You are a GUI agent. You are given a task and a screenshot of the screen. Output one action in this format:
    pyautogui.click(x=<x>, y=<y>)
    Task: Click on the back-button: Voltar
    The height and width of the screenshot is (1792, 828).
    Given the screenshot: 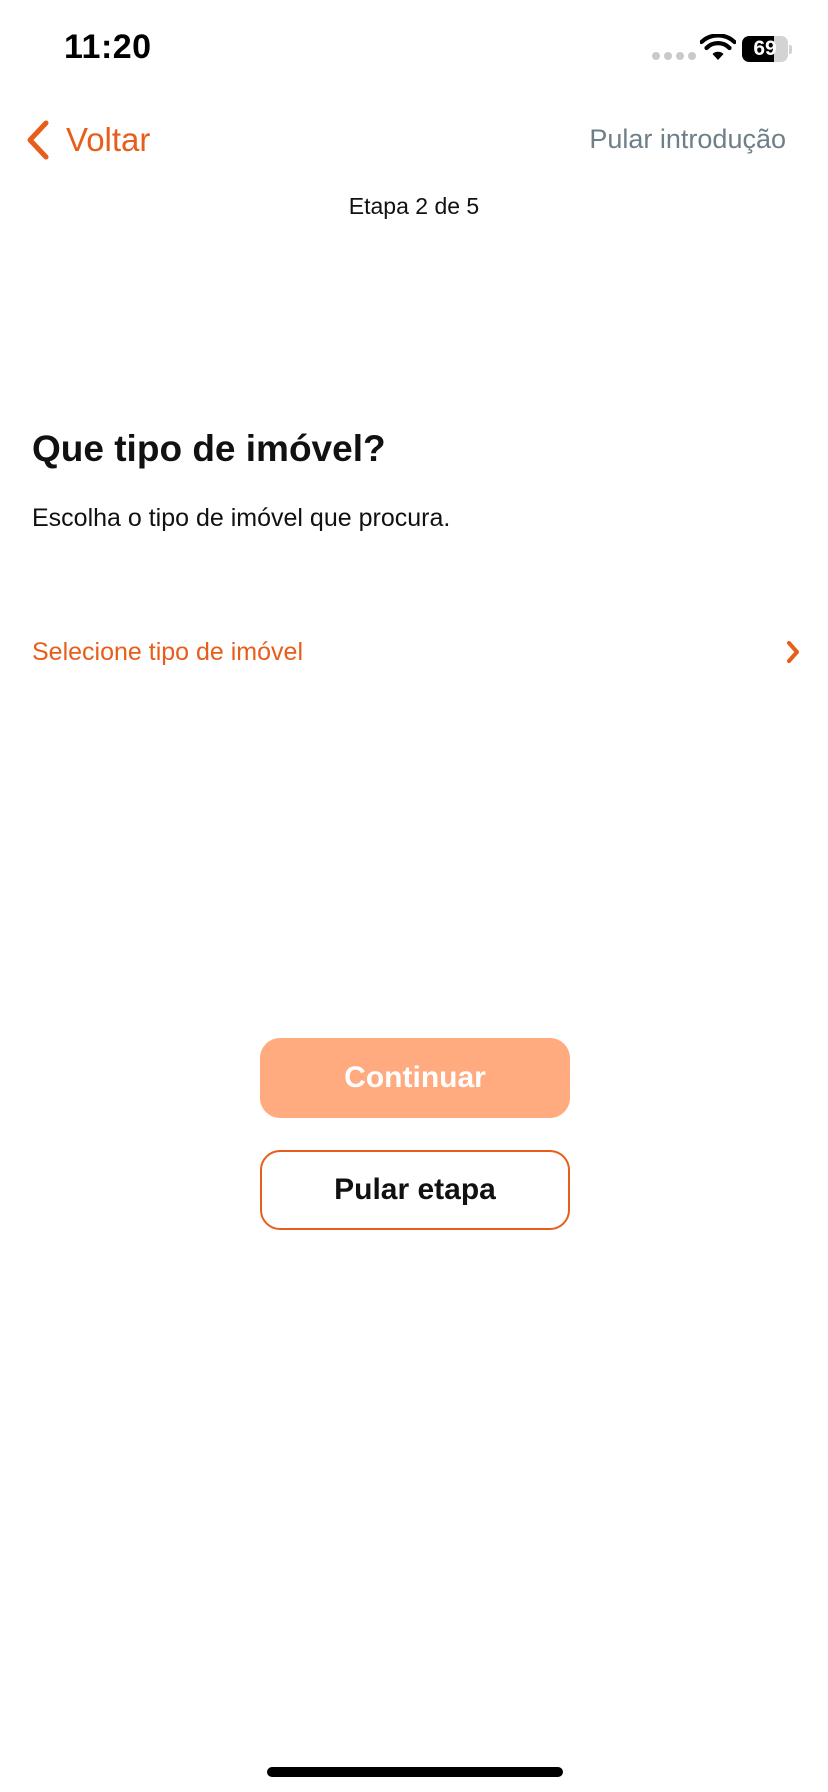 What is the action you would take?
    pyautogui.click(x=87, y=140)
    